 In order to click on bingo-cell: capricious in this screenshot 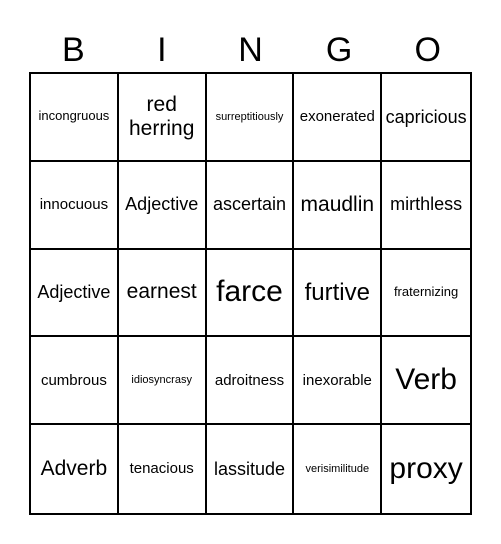, I will do `click(426, 118)`.